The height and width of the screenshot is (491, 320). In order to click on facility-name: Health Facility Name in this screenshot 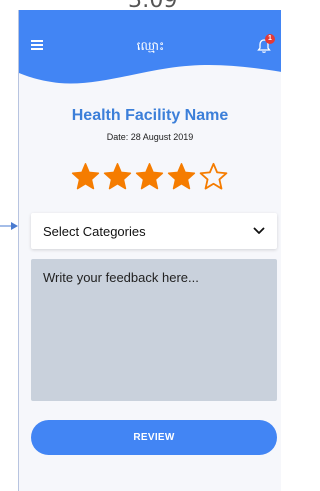, I will do `click(150, 115)`.